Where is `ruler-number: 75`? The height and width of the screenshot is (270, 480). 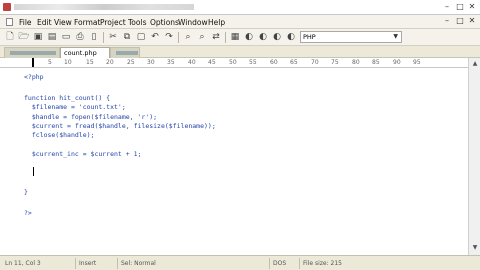 ruler-number: 75 is located at coordinates (335, 62).